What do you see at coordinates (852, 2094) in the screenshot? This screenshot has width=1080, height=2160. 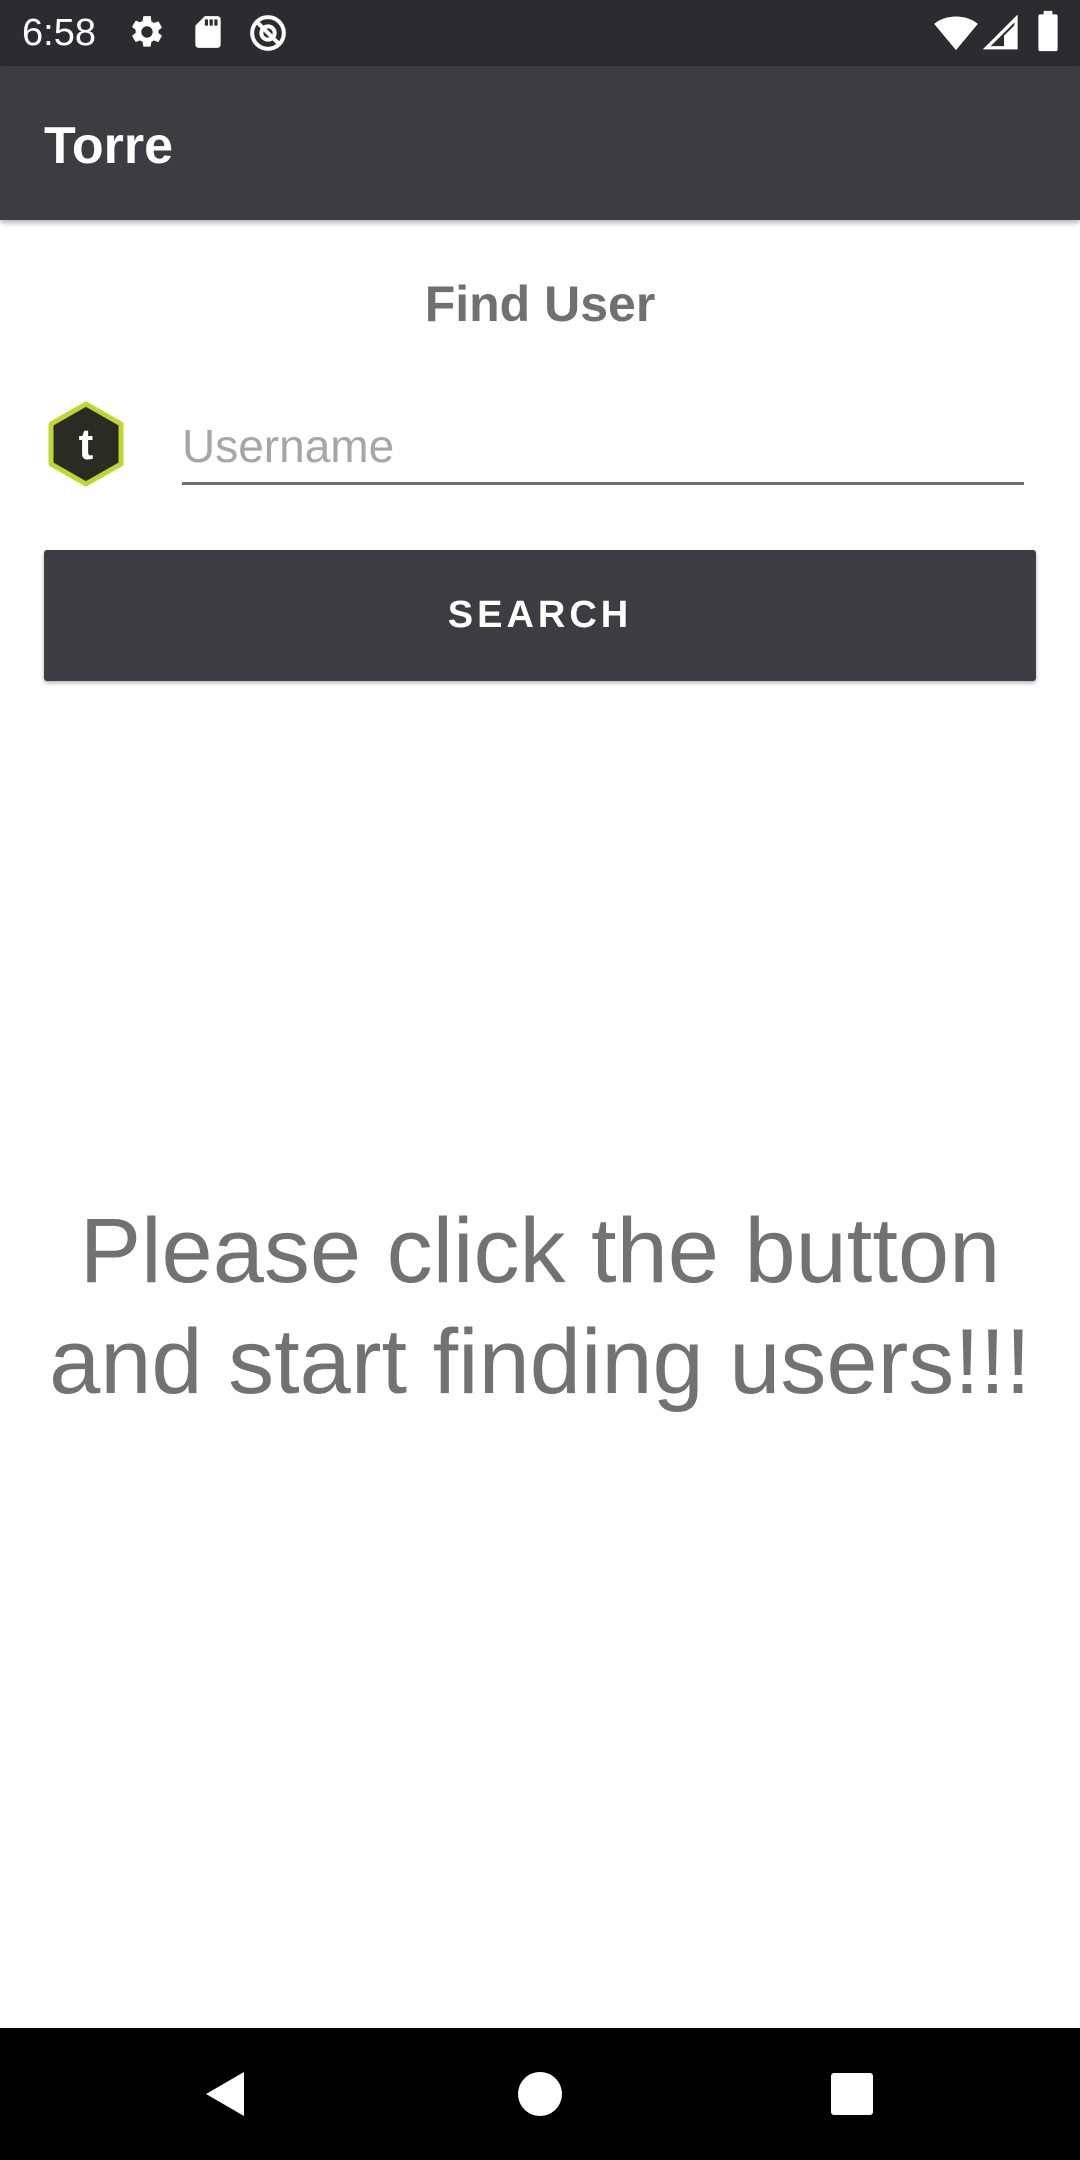 I see `recents-icon` at bounding box center [852, 2094].